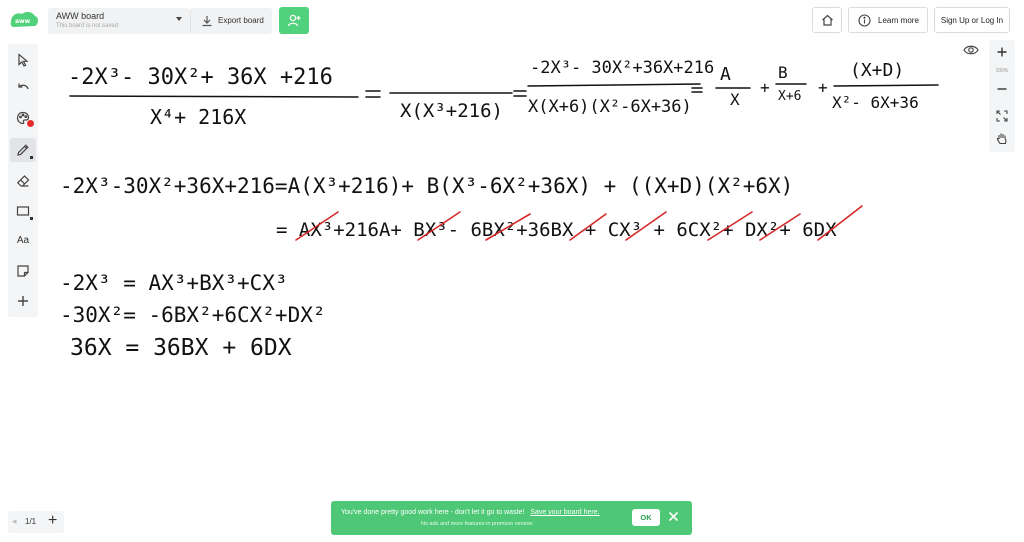 The height and width of the screenshot is (542, 1024). Describe the element at coordinates (725, 74) in the screenshot. I see `svg-text: A` at that location.